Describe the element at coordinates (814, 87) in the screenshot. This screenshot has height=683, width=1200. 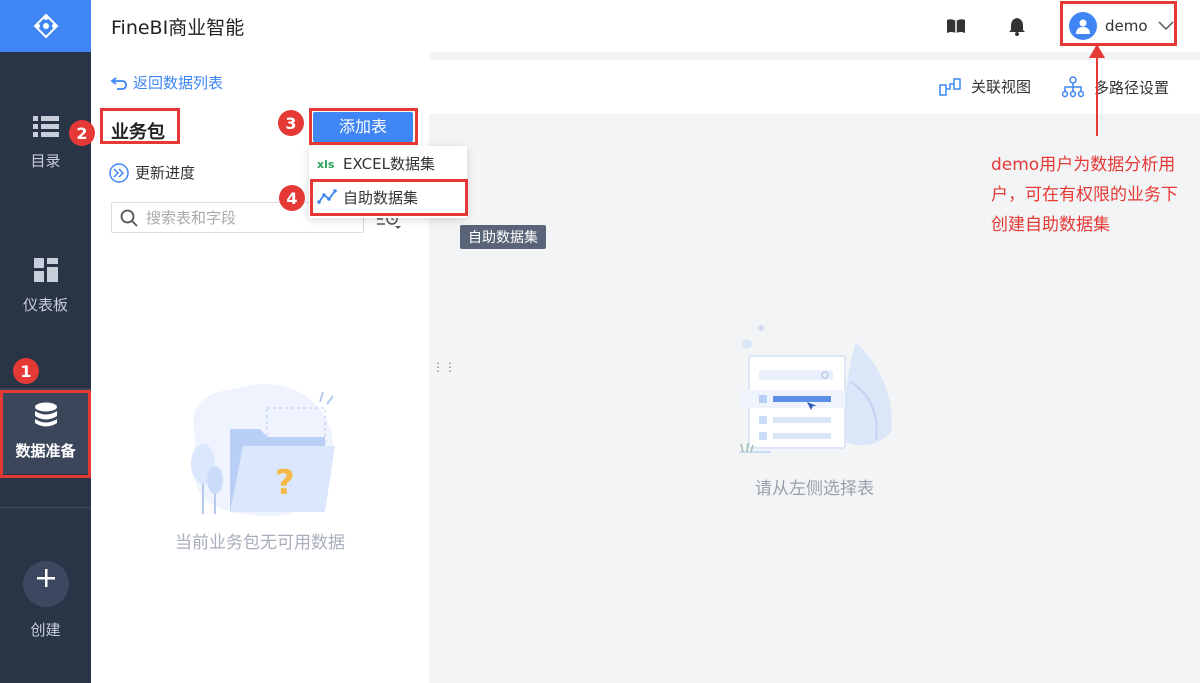
I see `main-toolbar: 关联视图 多路径设置` at that location.